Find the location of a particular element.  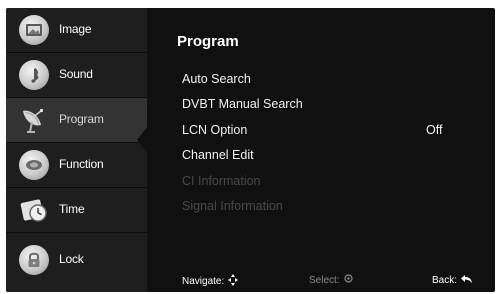

sidebar-item-label: Sound is located at coordinates (76, 74).